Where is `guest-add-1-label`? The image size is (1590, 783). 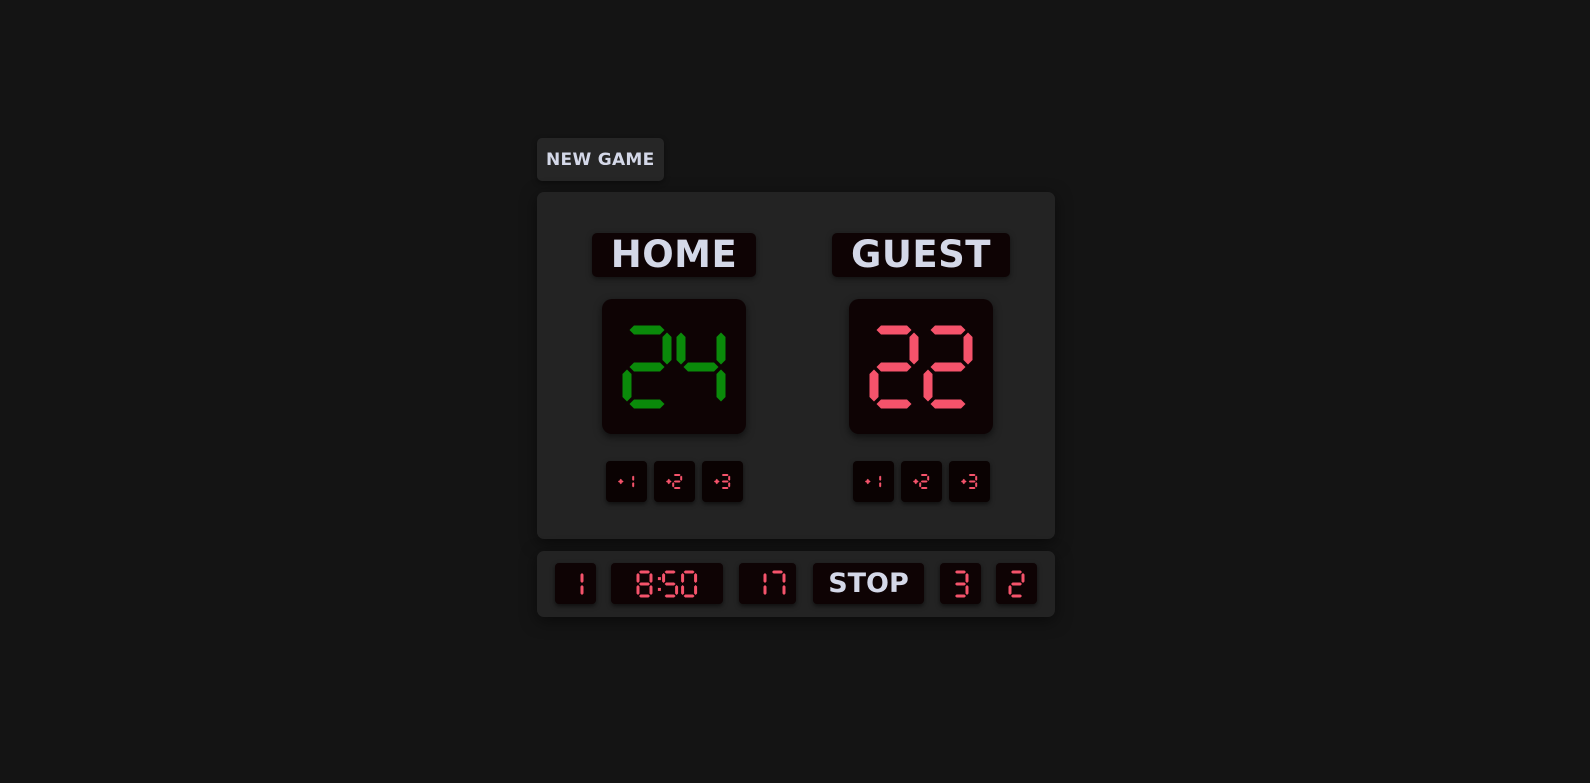 guest-add-1-label is located at coordinates (873, 481).